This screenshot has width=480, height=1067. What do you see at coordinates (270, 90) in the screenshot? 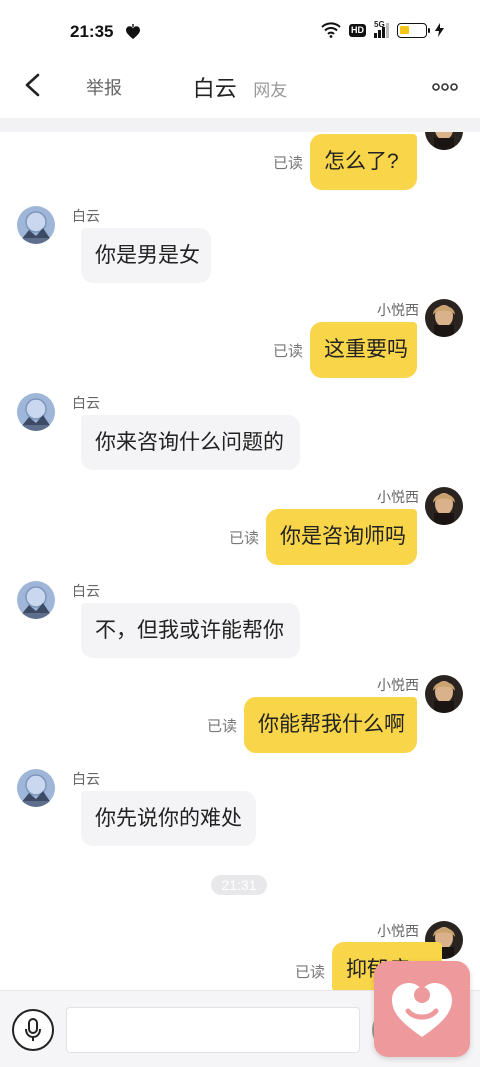
I see `page-subtitle: 网友` at bounding box center [270, 90].